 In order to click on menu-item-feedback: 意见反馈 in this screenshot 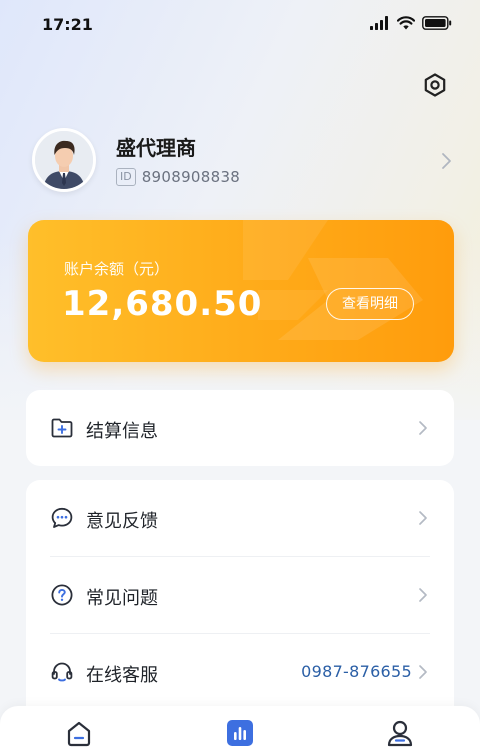, I will do `click(240, 518)`.